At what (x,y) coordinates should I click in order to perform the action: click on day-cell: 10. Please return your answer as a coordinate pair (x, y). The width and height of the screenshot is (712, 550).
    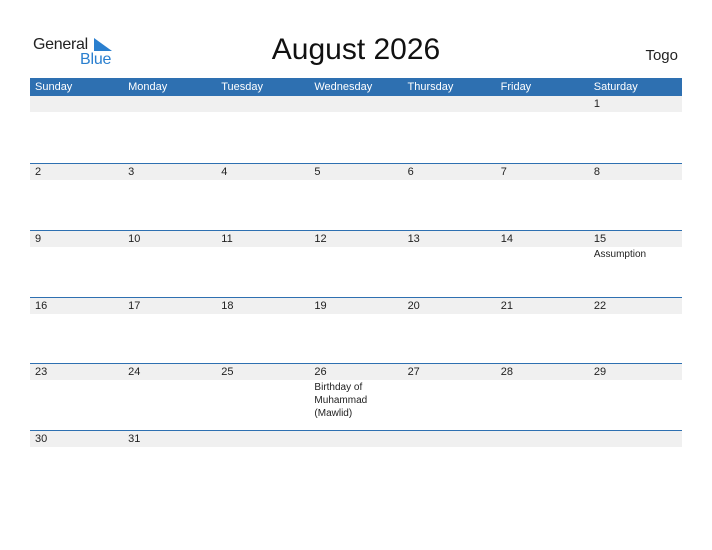
    Looking at the image, I should click on (169, 264).